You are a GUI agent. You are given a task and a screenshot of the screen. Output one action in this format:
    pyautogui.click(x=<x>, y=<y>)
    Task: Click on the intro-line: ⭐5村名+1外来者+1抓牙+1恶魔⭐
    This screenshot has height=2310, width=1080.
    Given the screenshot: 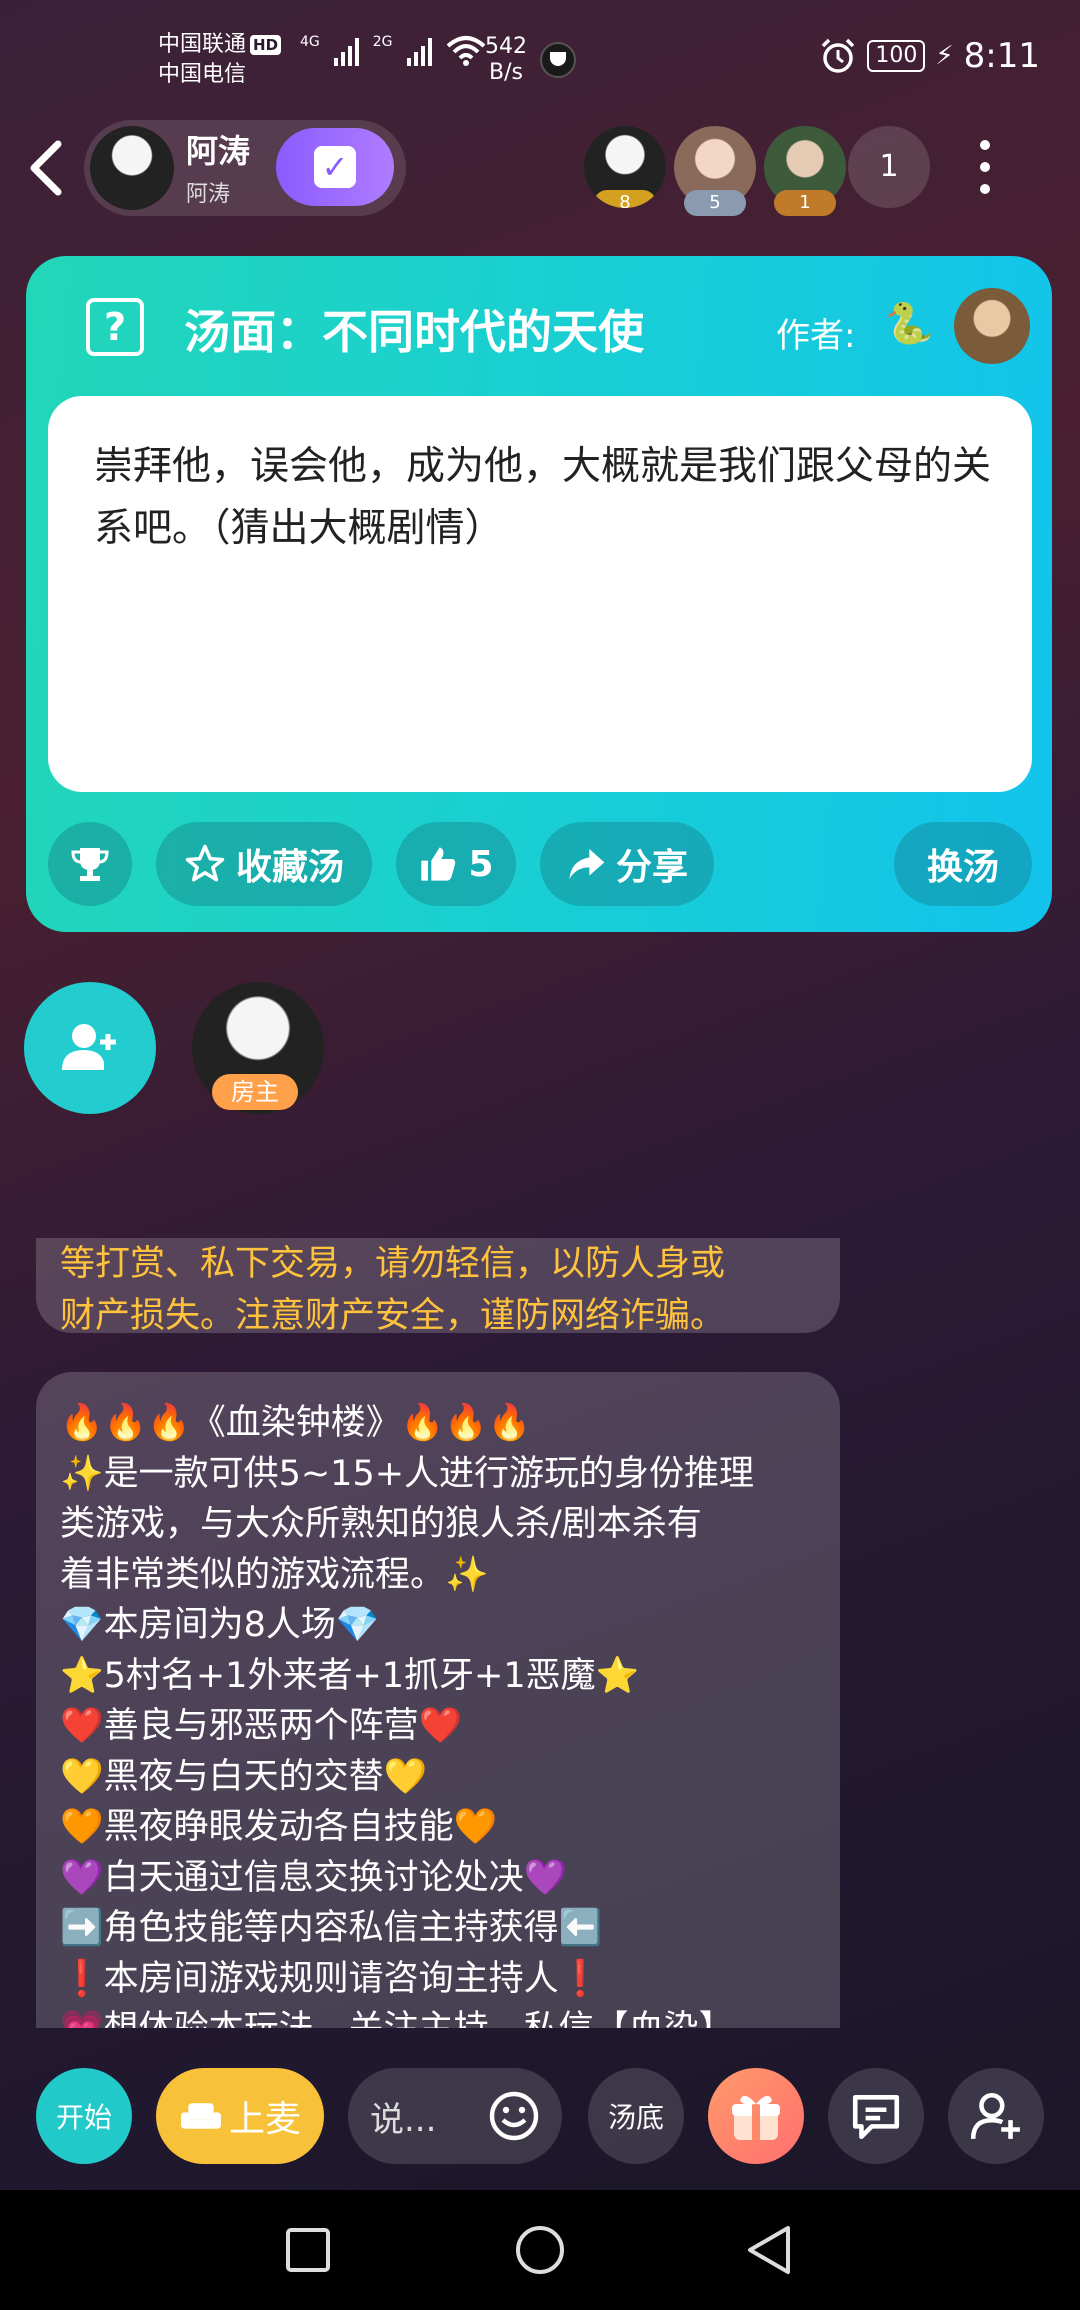 What is the action you would take?
    pyautogui.click(x=350, y=1675)
    